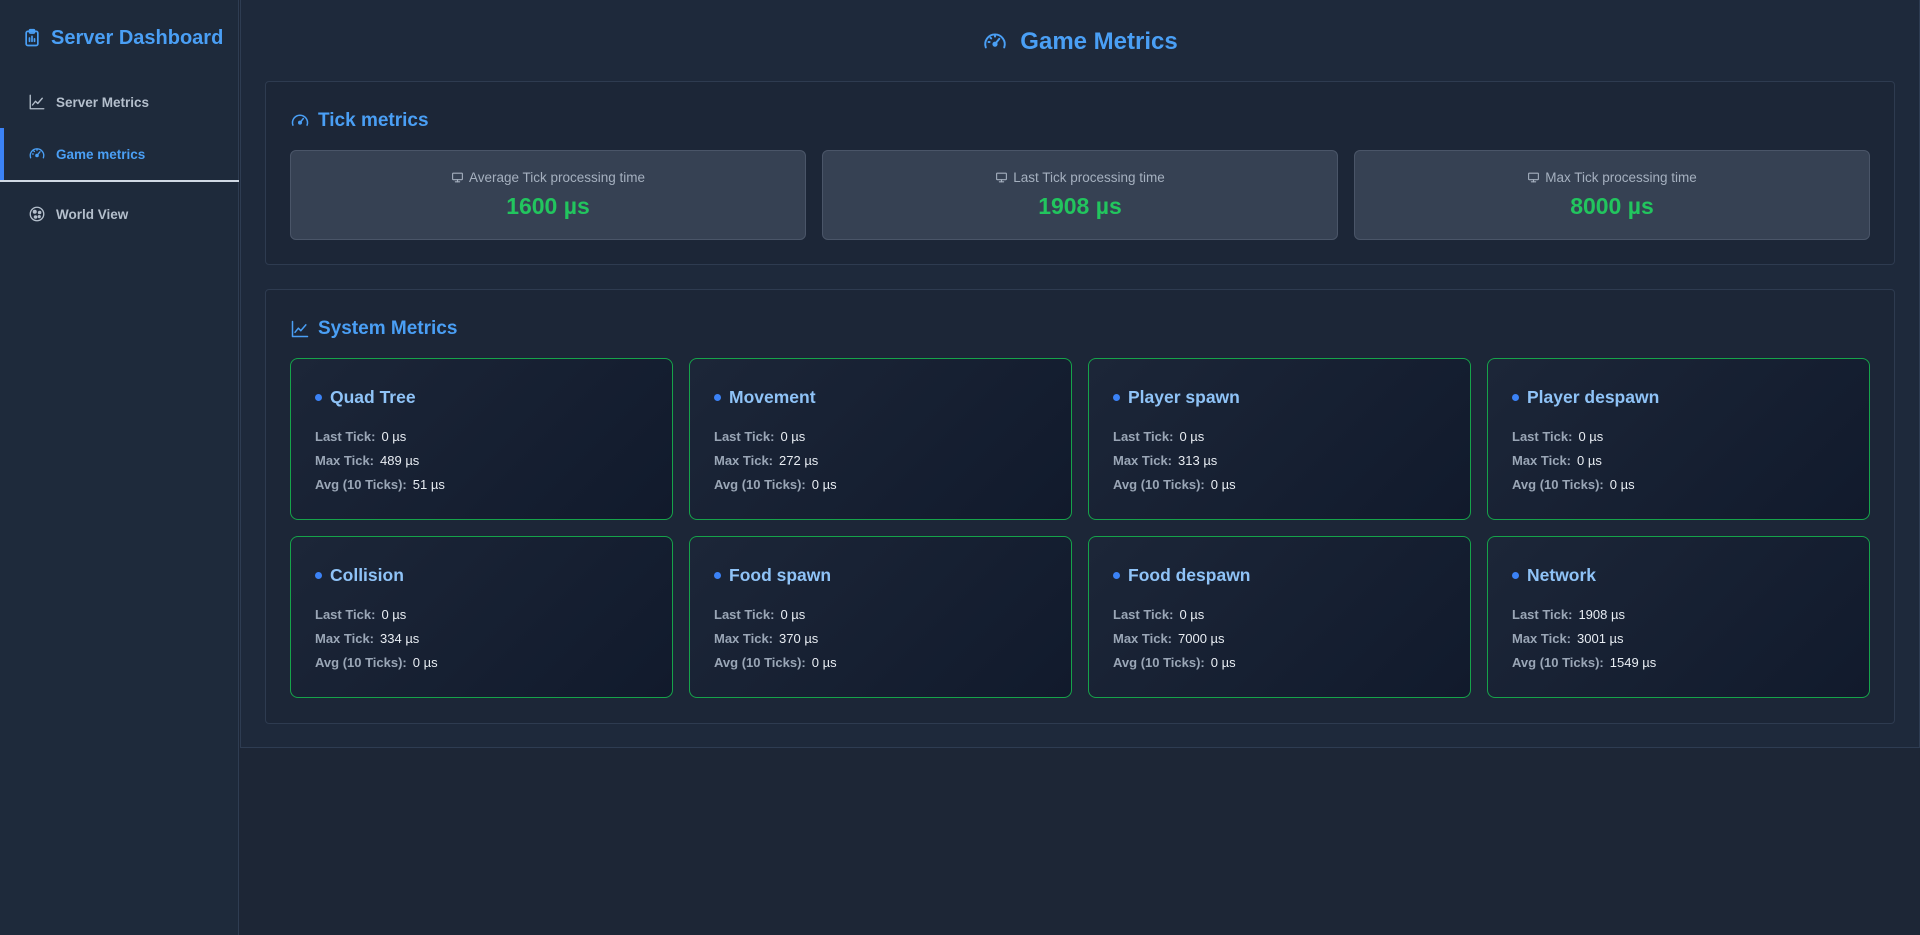 This screenshot has height=935, width=1920. Describe the element at coordinates (400, 638) in the screenshot. I see `max-tick-value: 334 µs` at that location.